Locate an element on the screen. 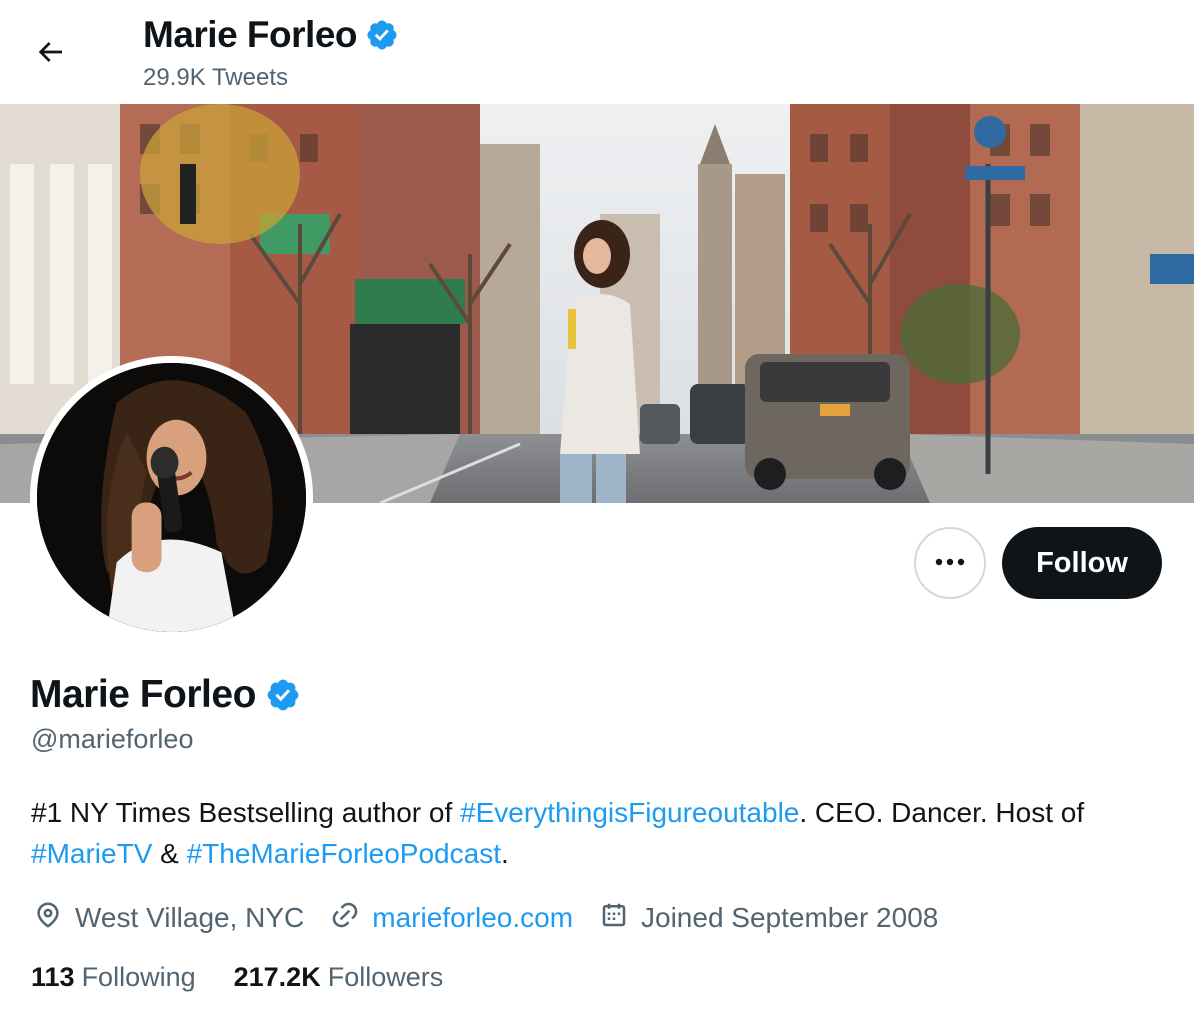 This screenshot has width=1194, height=1012. profile-location: West Village, NYC is located at coordinates (168, 918).